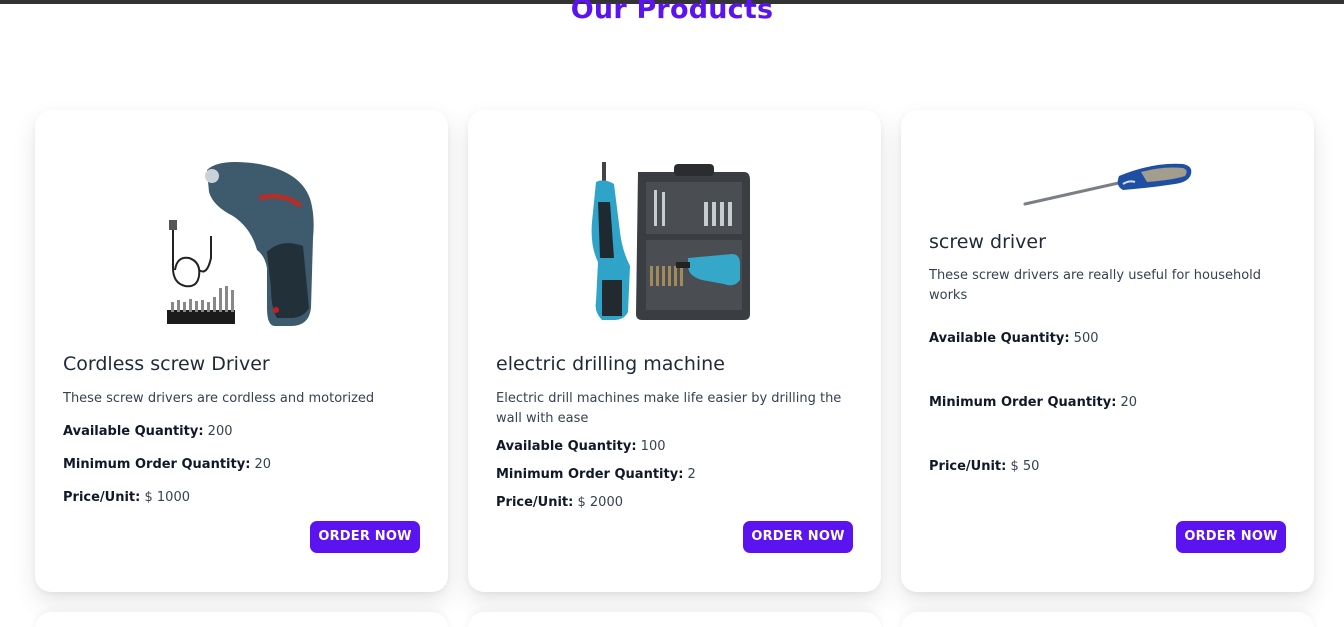 This screenshot has height=627, width=1344. I want to click on price-per-unit: Price/Unit: $ 50, so click(984, 466).